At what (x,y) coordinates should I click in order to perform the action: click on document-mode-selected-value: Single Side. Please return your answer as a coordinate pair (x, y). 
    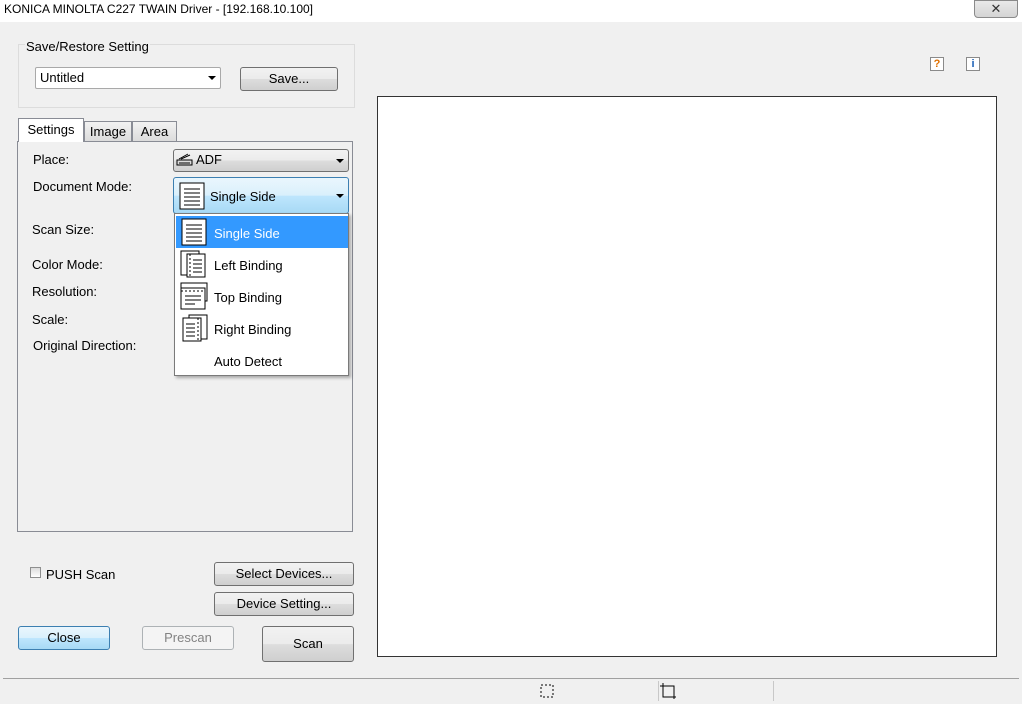
    Looking at the image, I should click on (243, 196).